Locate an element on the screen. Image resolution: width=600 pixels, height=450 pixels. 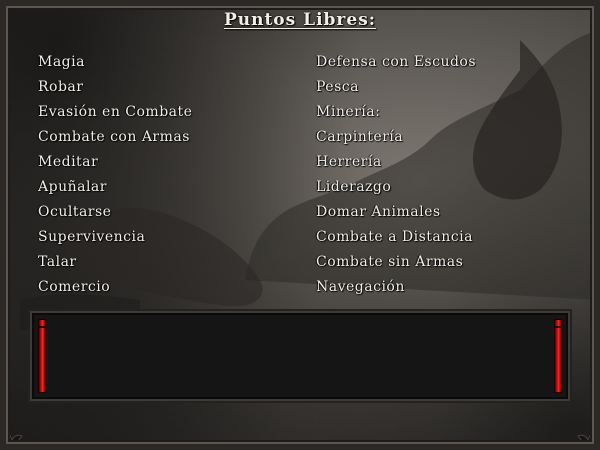
skill-item-comercio: Comercio is located at coordinates (115, 287).